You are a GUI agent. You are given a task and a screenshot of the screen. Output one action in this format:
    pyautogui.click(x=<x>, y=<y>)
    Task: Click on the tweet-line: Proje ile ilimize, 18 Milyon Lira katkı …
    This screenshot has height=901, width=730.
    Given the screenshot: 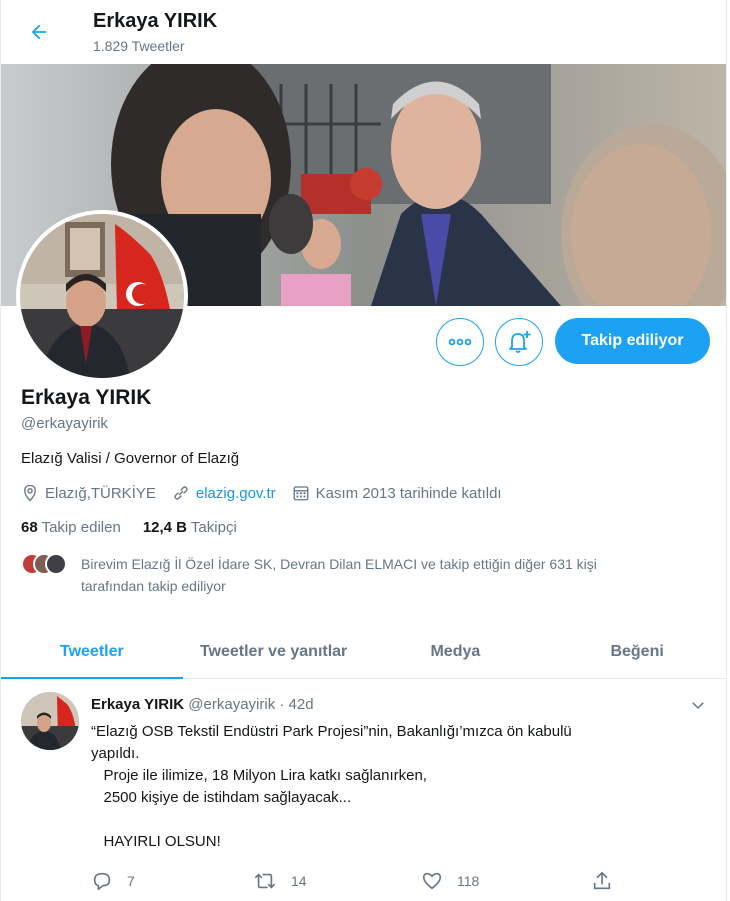 What is the action you would take?
    pyautogui.click(x=259, y=775)
    